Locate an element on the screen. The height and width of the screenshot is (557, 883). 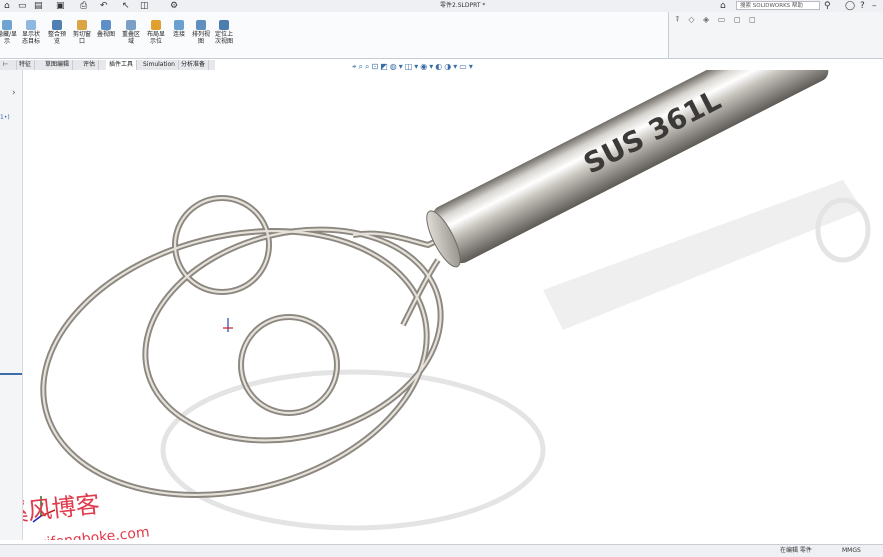
save-icon: ▣ is located at coordinates (60, 6).